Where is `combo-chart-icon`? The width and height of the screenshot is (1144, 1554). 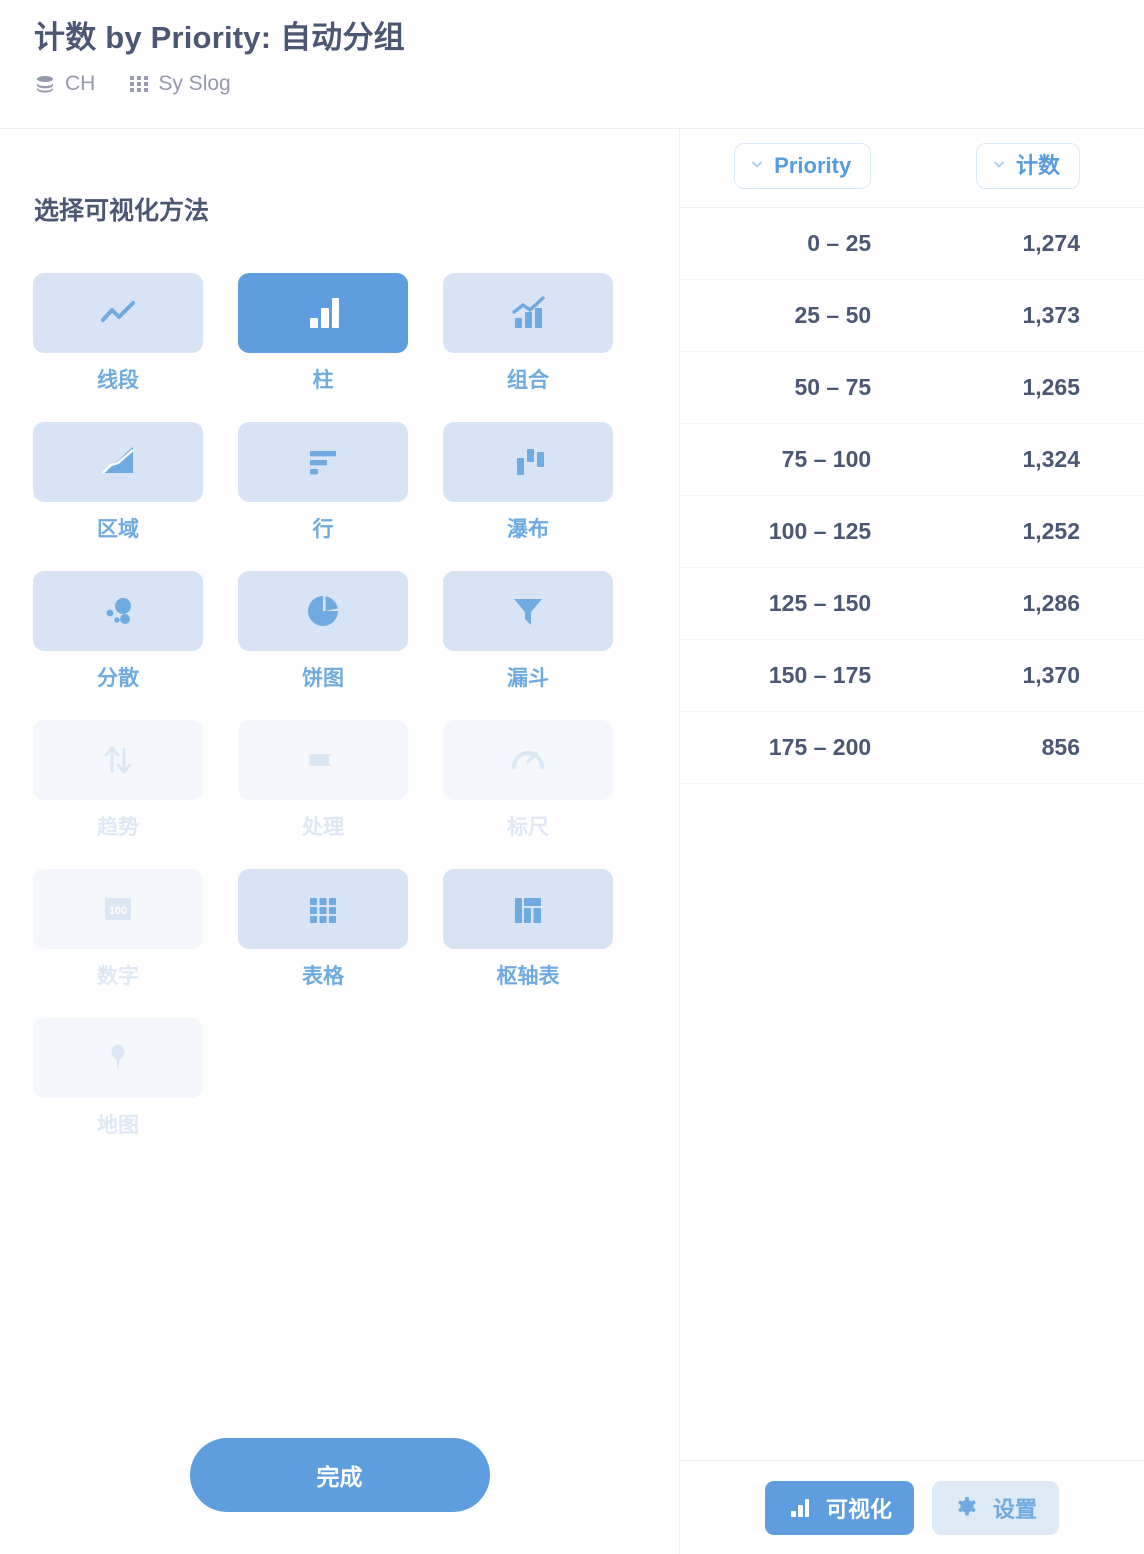 combo-chart-icon is located at coordinates (528, 312).